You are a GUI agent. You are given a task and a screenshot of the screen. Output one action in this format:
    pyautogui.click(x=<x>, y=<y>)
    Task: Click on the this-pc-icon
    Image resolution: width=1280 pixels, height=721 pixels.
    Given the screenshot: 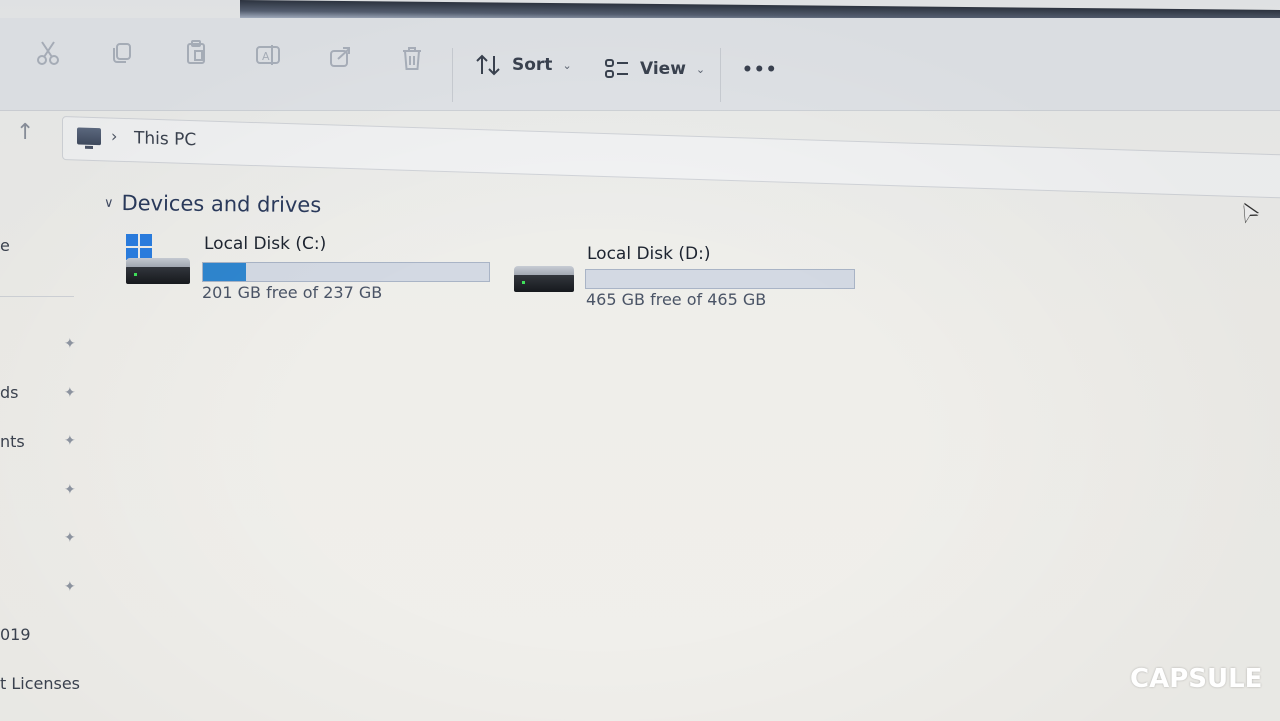 What is the action you would take?
    pyautogui.click(x=89, y=136)
    